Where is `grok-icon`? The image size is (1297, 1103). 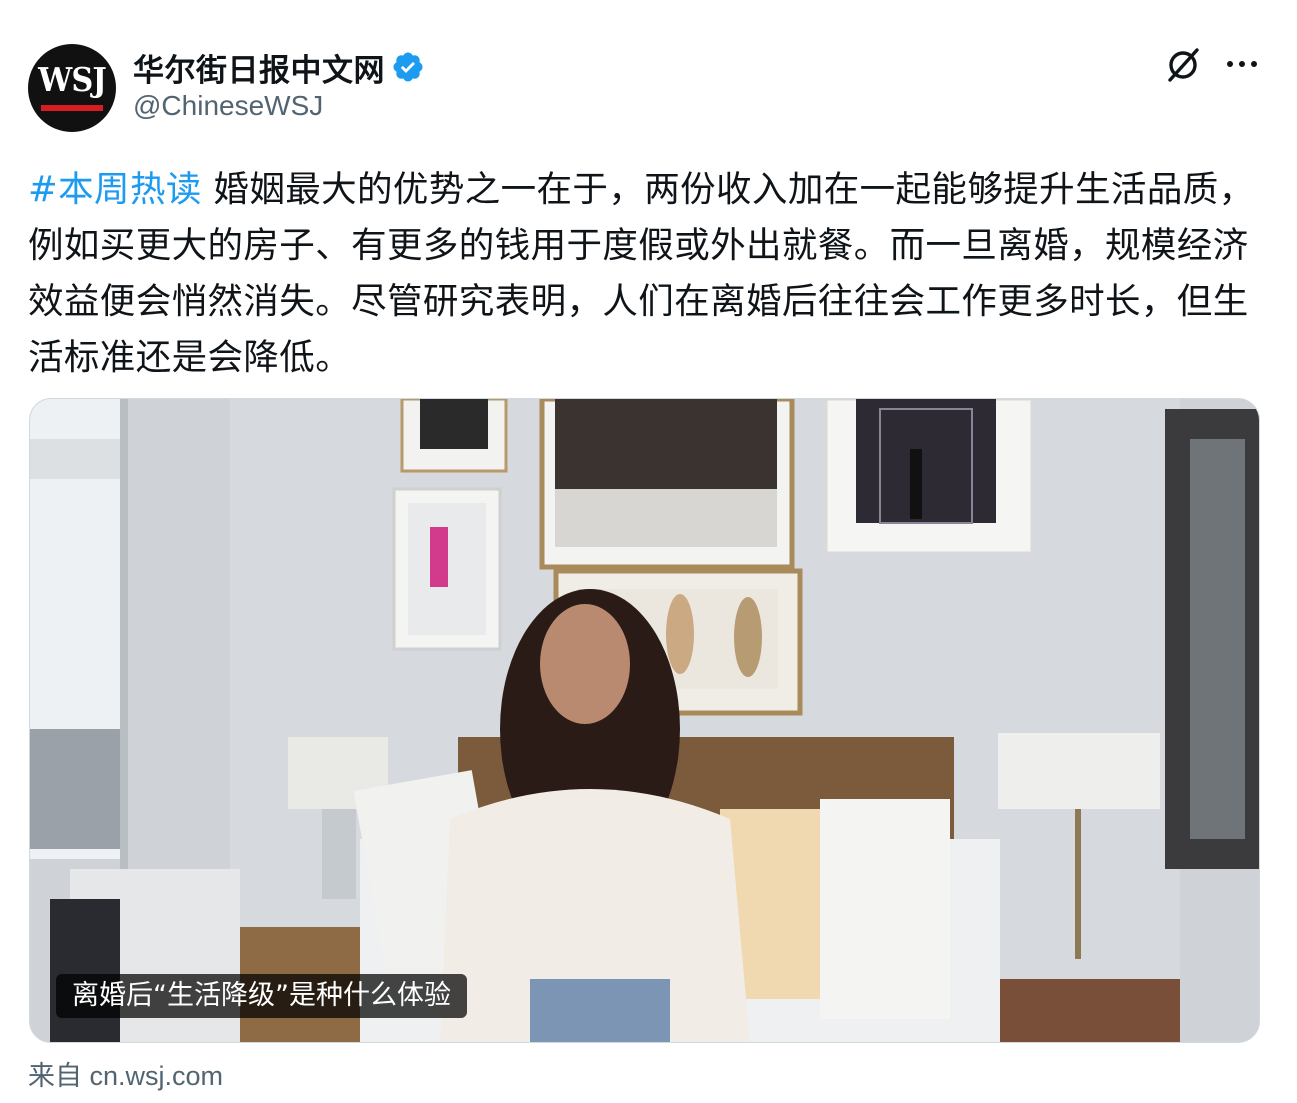 grok-icon is located at coordinates (1183, 64).